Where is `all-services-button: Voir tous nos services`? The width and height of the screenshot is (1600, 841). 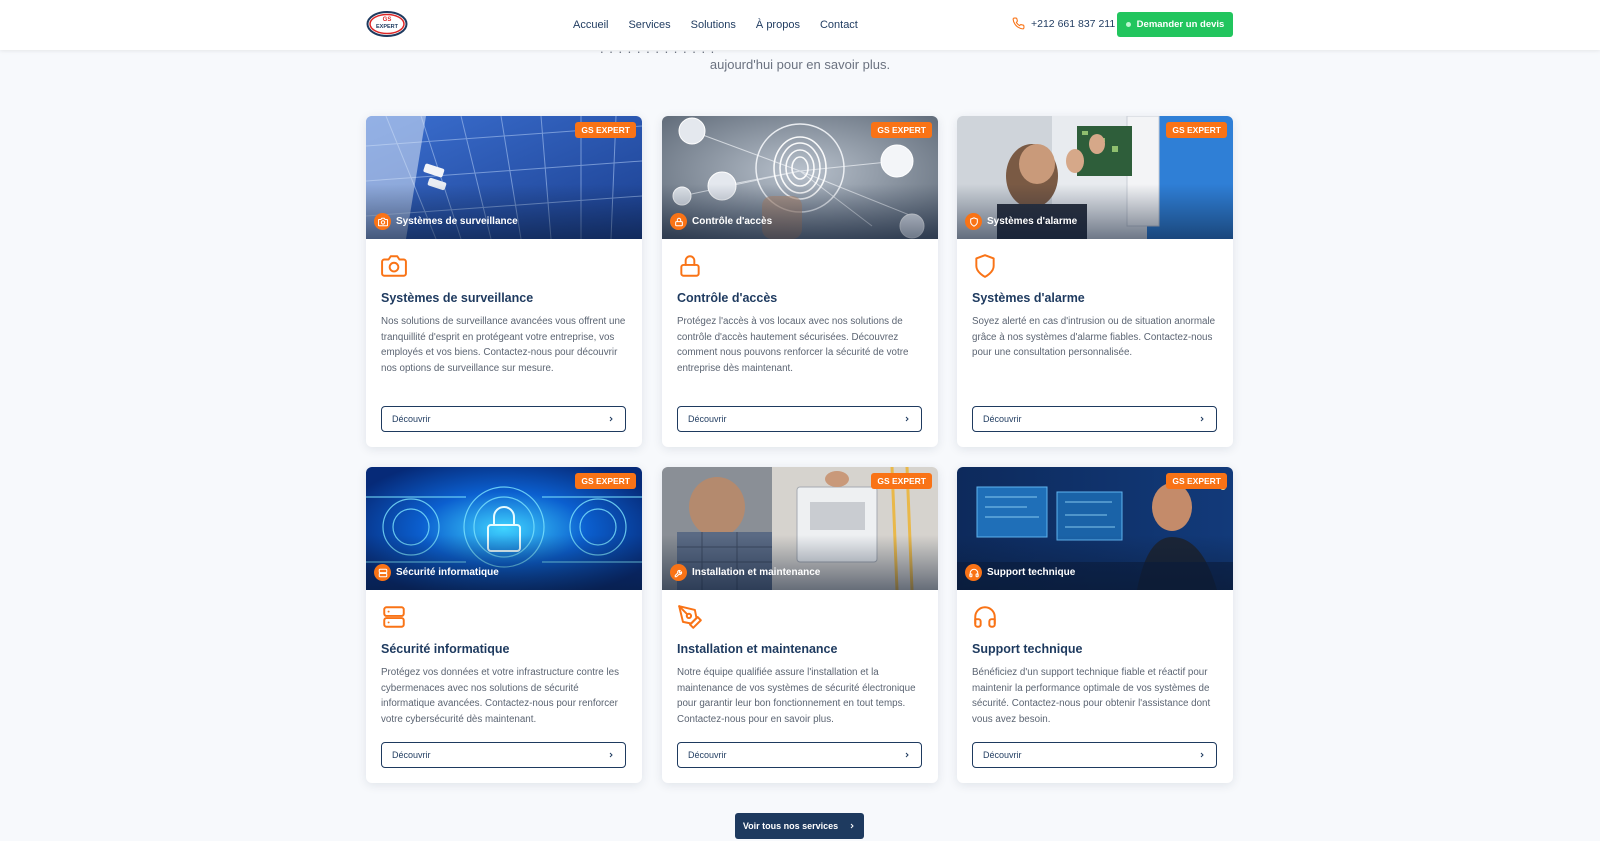 all-services-button: Voir tous nos services is located at coordinates (799, 826).